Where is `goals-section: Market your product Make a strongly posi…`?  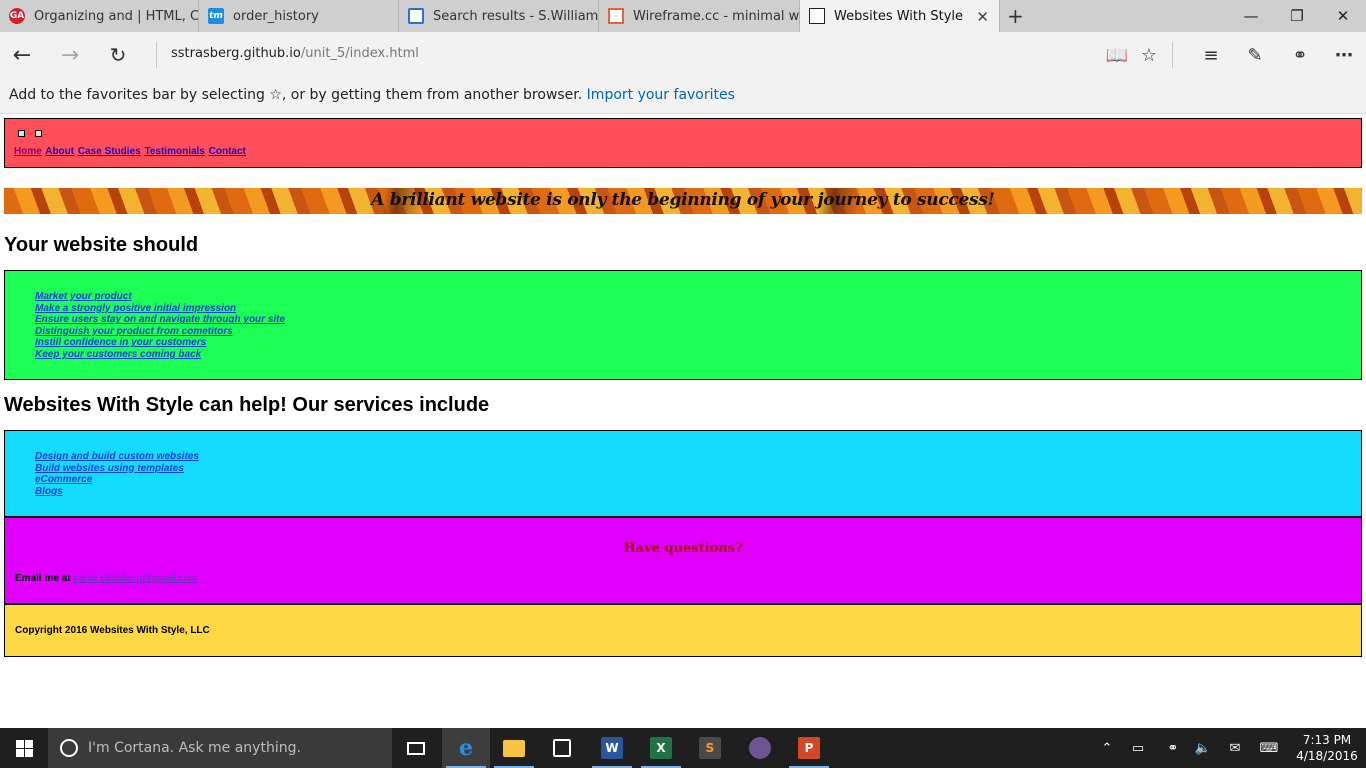 goals-section: Market your product Make a strongly posi… is located at coordinates (683, 325).